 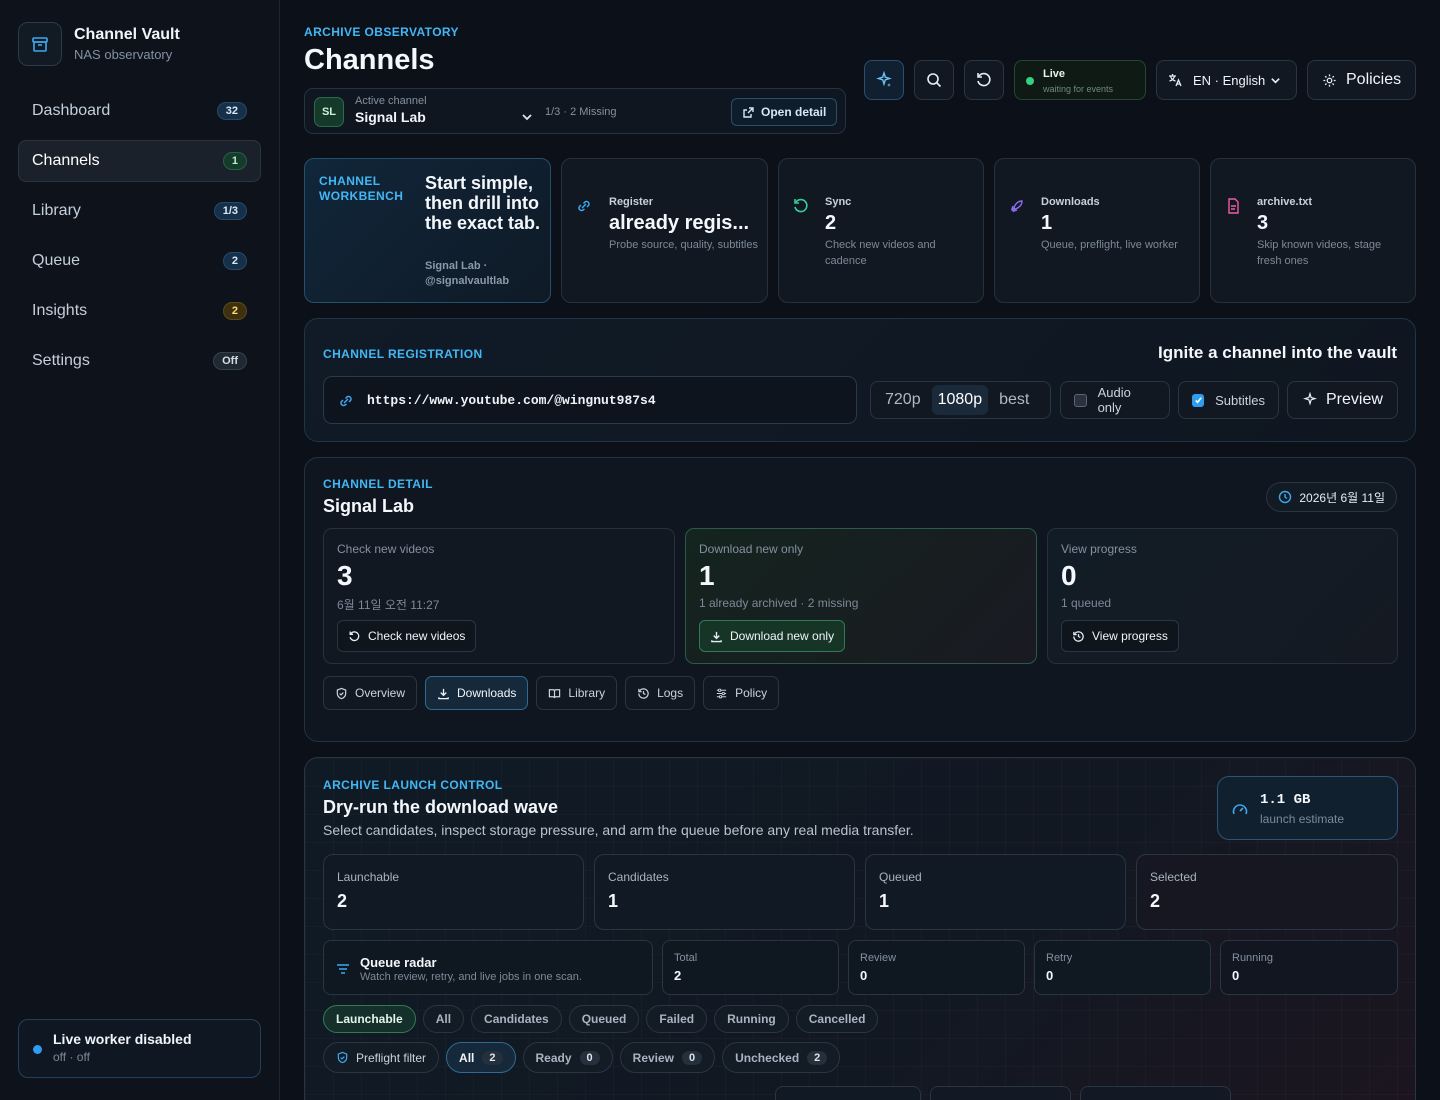 I want to click on card-value: 3, so click(x=345, y=575).